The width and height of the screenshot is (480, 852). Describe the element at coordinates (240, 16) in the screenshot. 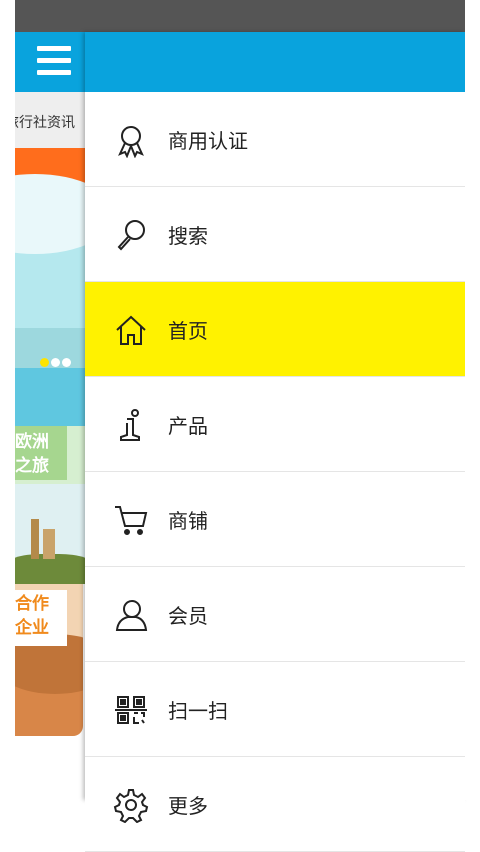

I see `status-bar` at that location.